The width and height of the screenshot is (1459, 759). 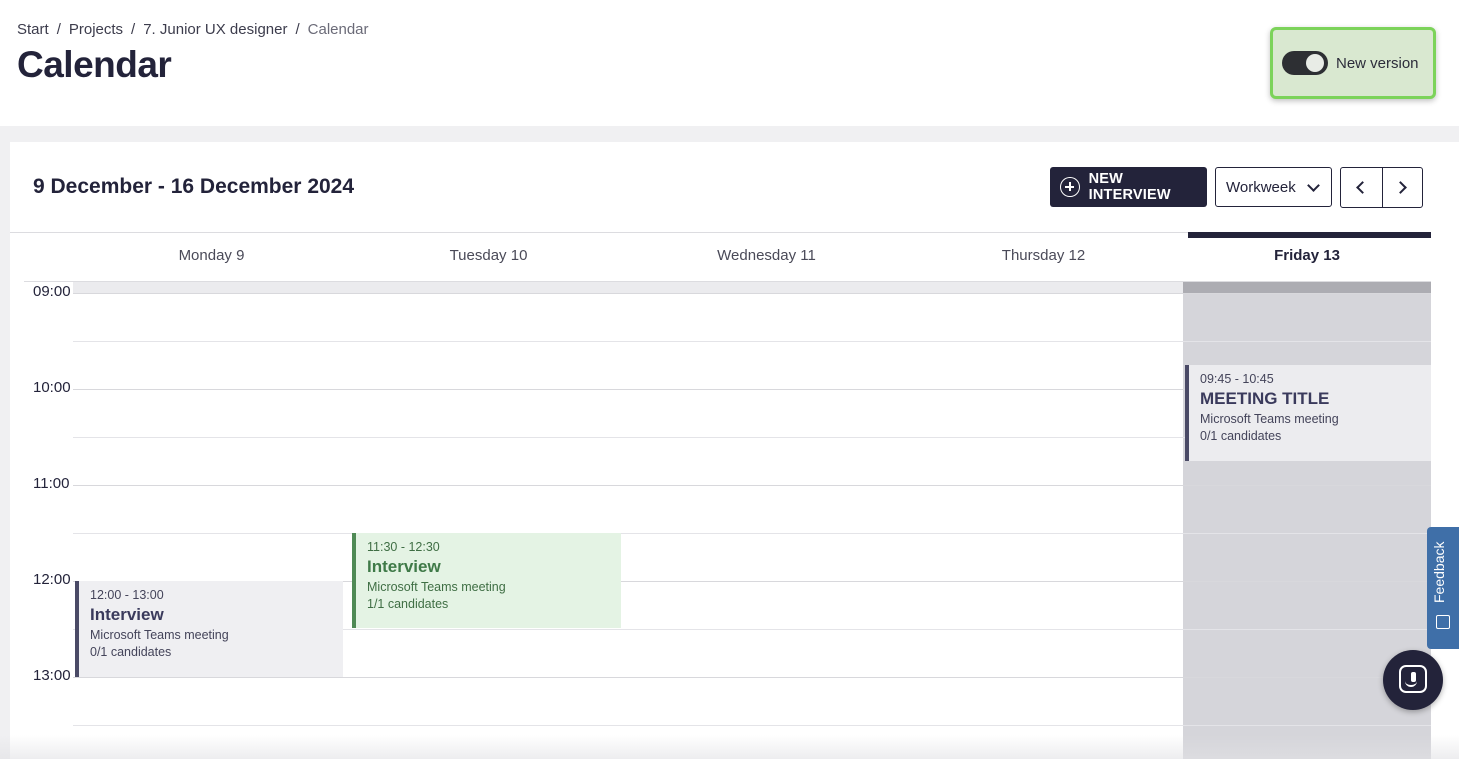 I want to click on chevron-down-icon, so click(x=1313, y=185).